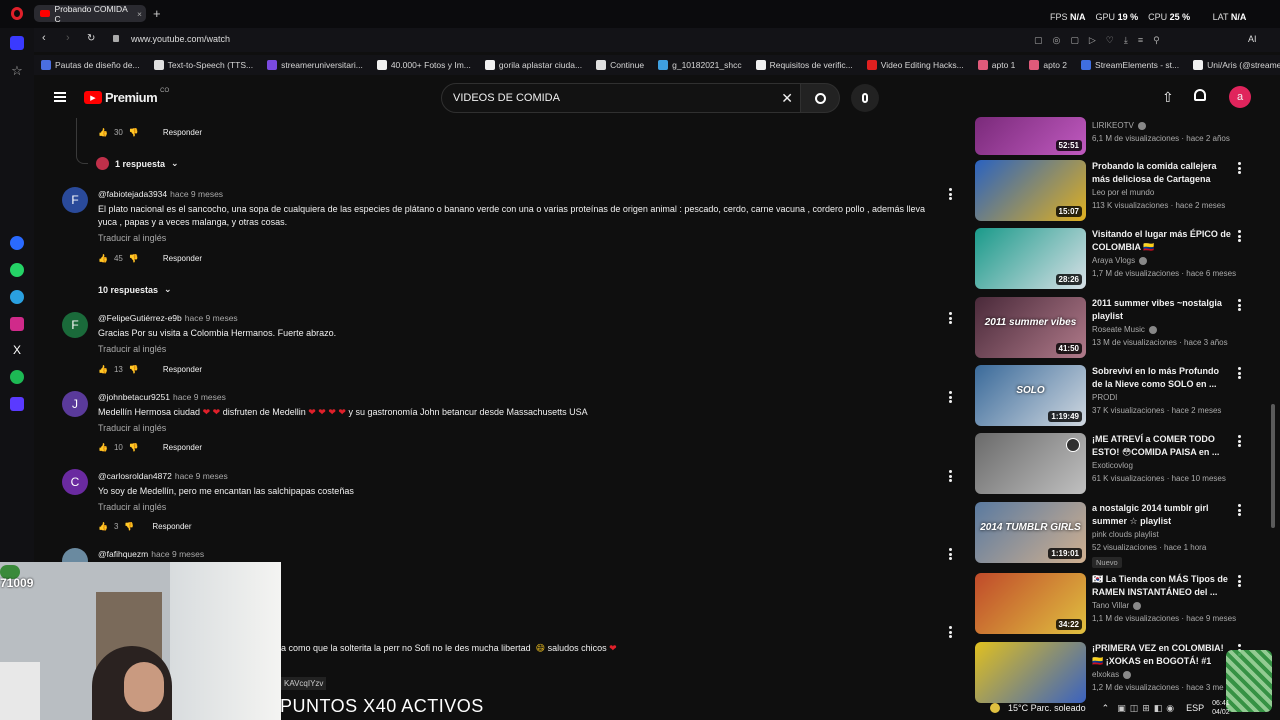 The image size is (1280, 720). Describe the element at coordinates (1252, 39) in the screenshot. I see `ai-button: AI` at that location.